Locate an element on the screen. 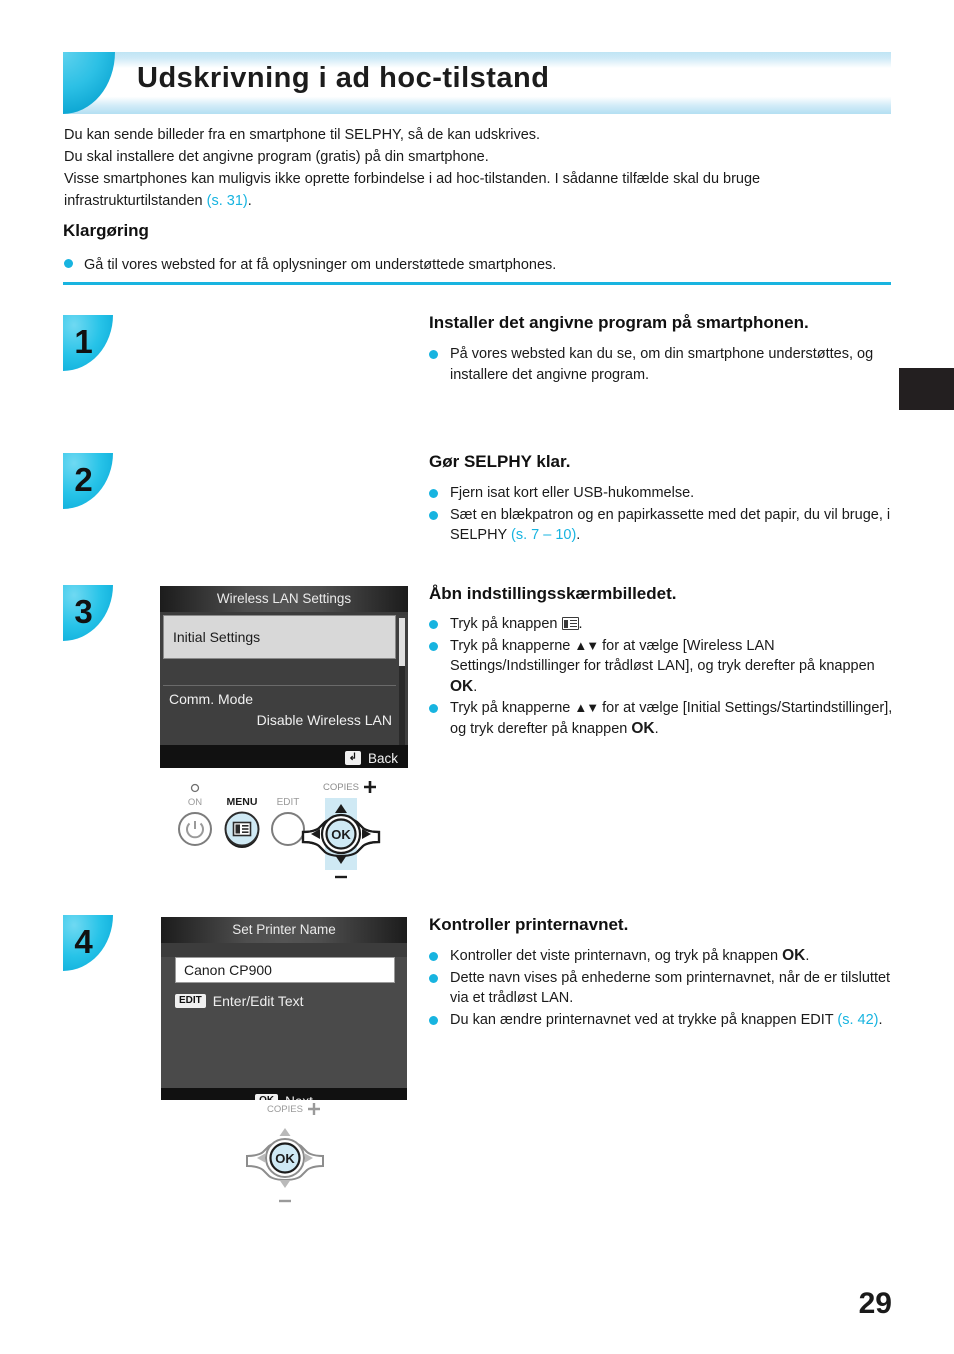  menu-icon is located at coordinates (242, 829).